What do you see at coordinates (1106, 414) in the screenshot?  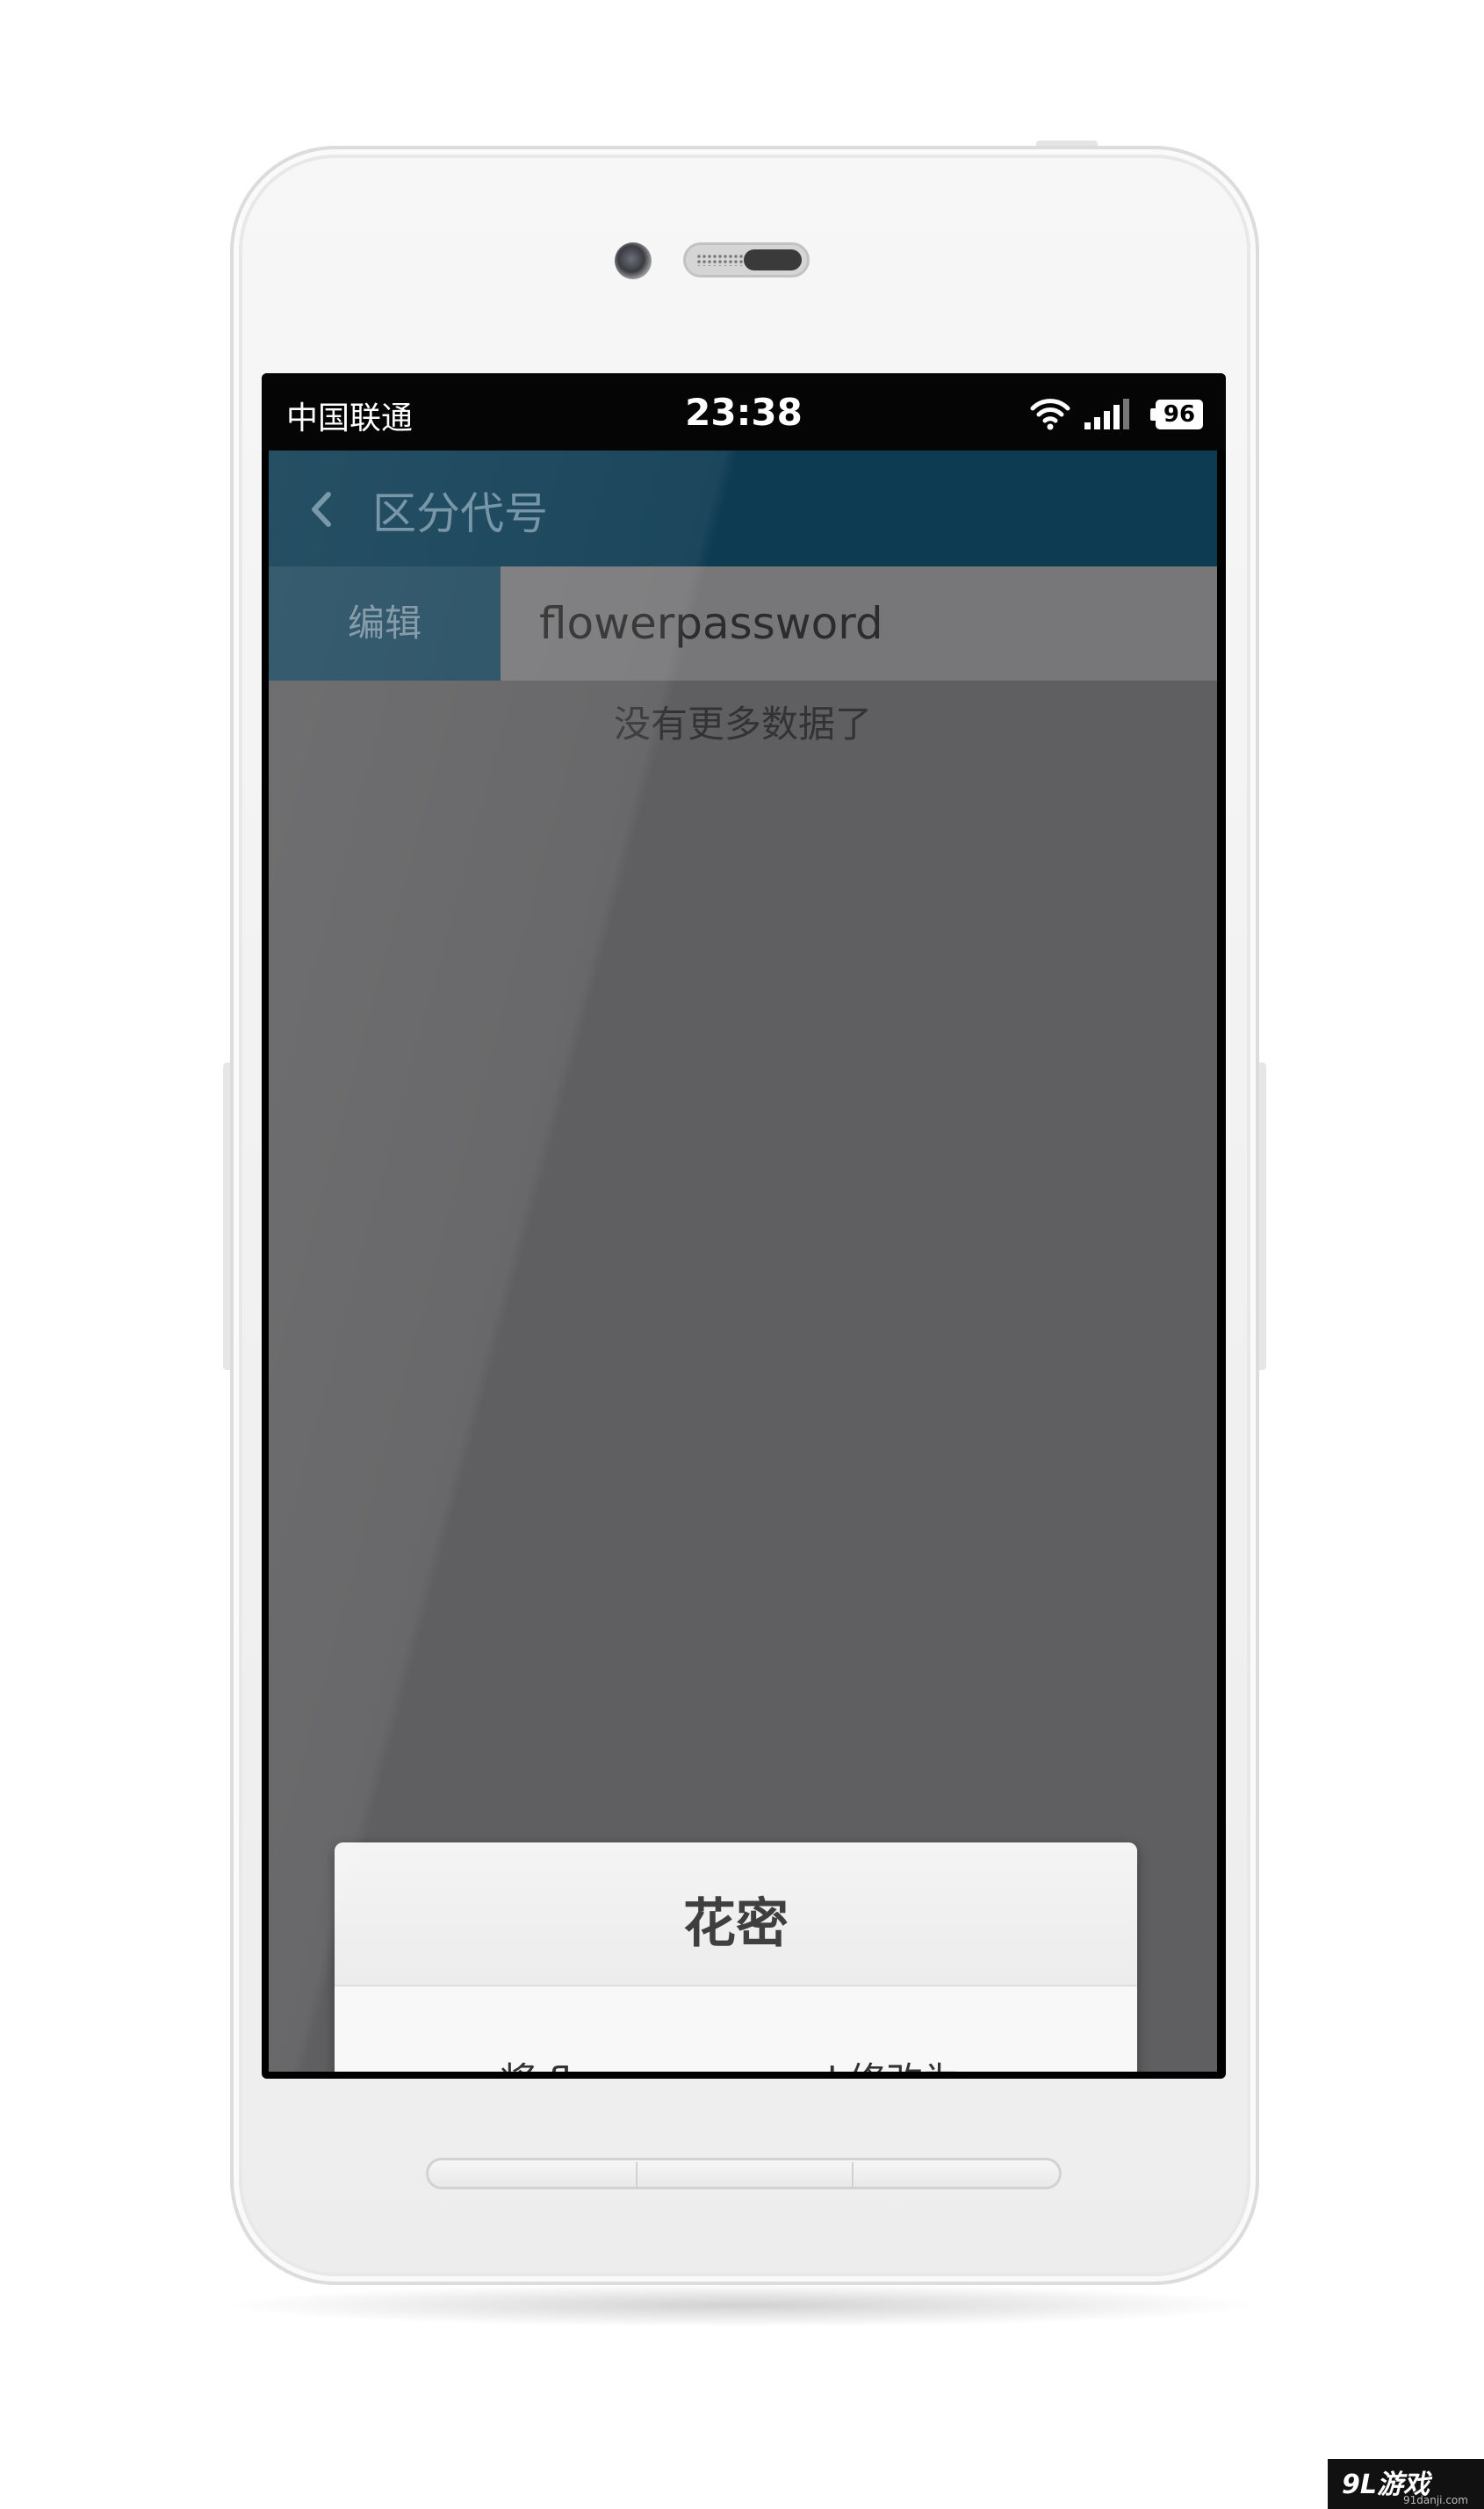 I see `signal-strength-icon` at bounding box center [1106, 414].